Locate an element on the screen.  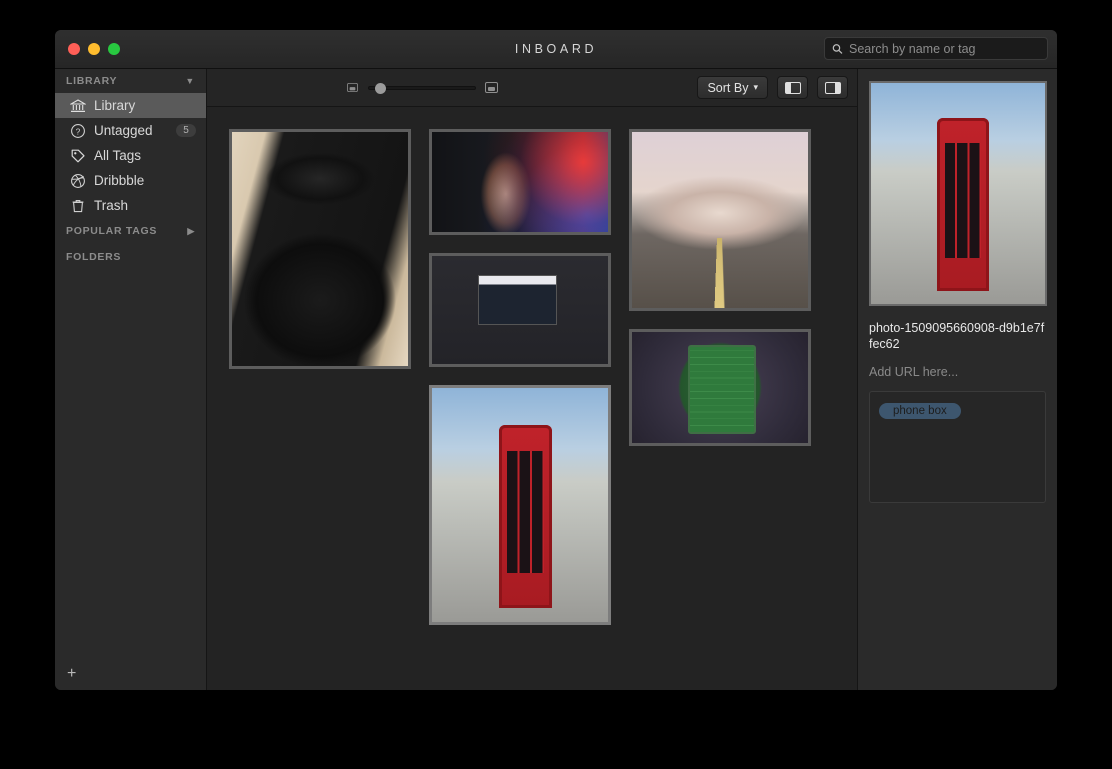
inspector-preview is located at coordinates (958, 193).